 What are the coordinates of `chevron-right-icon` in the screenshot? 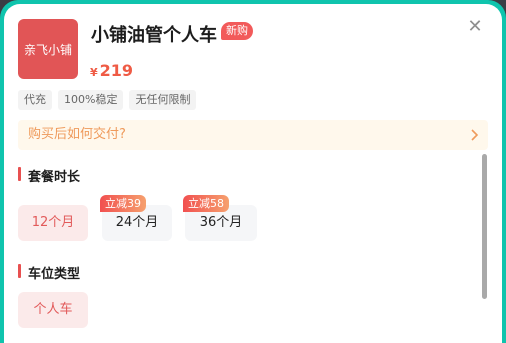 It's located at (475, 140).